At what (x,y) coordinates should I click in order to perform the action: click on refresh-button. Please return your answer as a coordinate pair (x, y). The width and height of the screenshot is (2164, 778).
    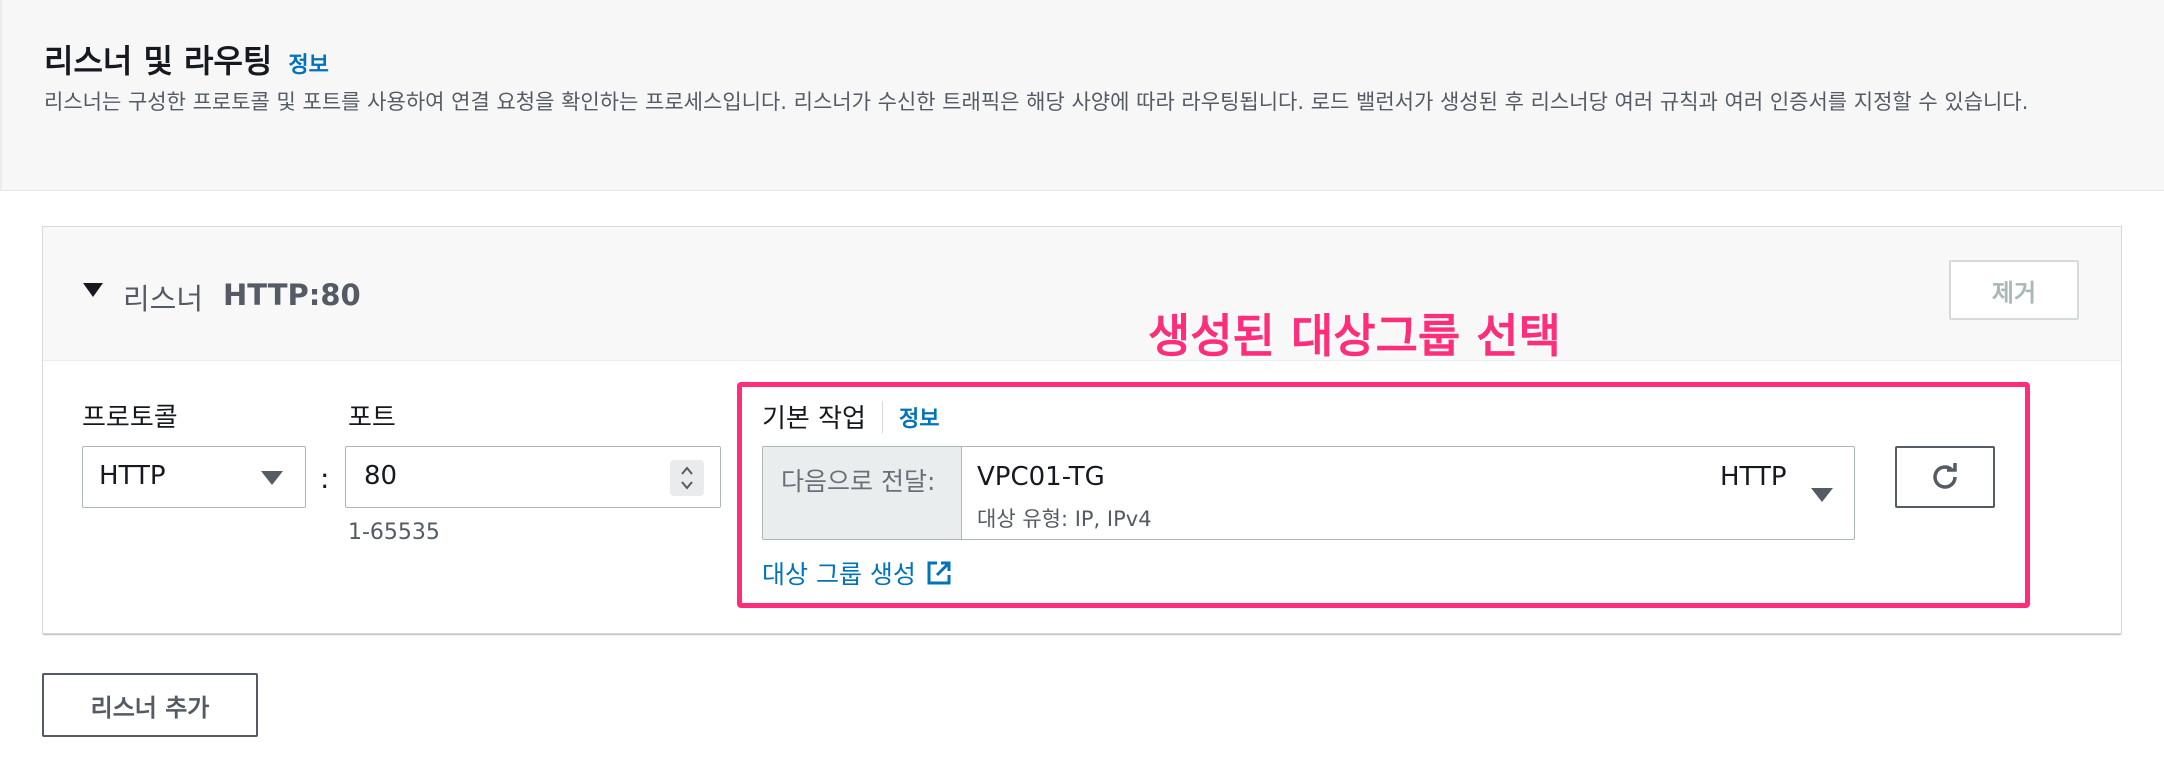
    Looking at the image, I should click on (1945, 477).